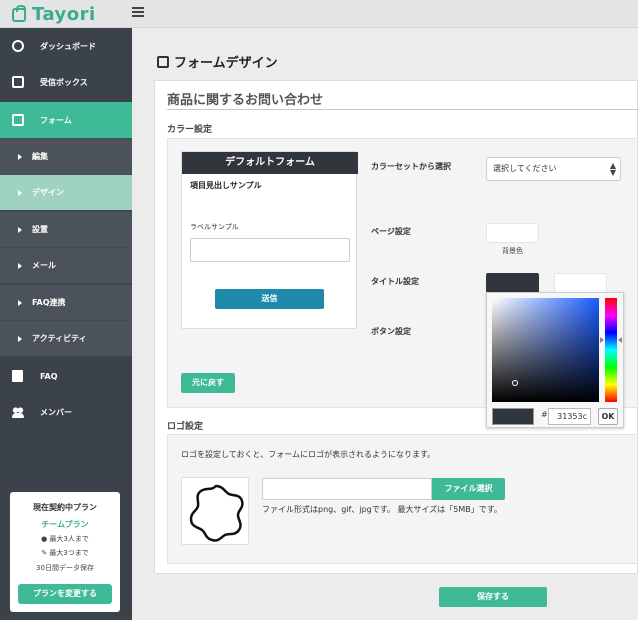  I want to click on page-title: フォームデザイン, so click(217, 61).